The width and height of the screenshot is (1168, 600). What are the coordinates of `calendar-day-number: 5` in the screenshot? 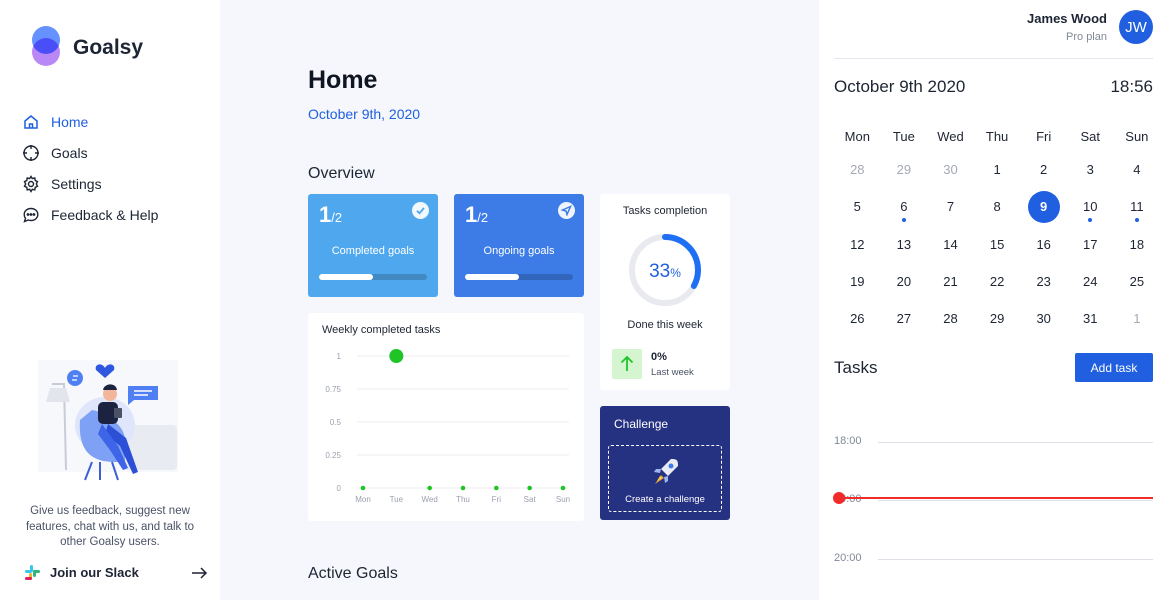 It's located at (857, 207).